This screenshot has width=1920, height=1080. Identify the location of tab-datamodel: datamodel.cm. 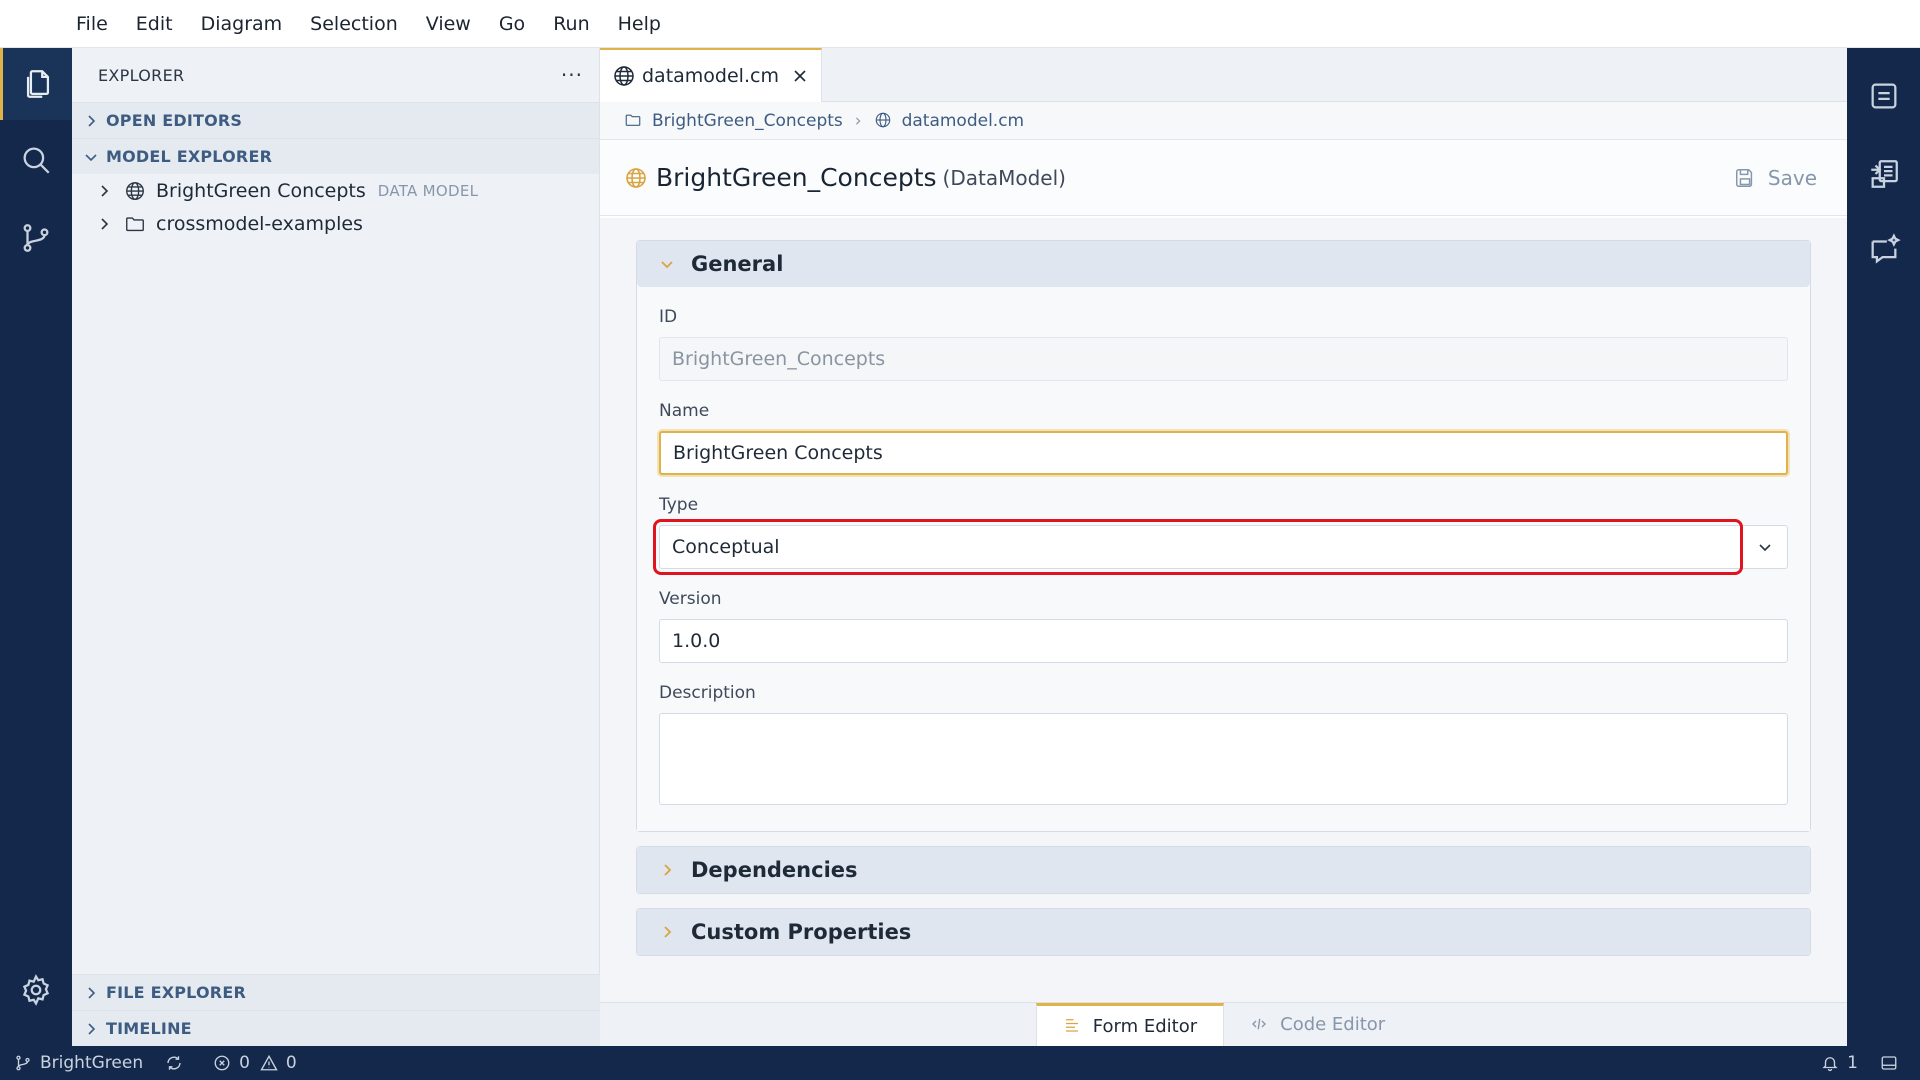
(711, 75).